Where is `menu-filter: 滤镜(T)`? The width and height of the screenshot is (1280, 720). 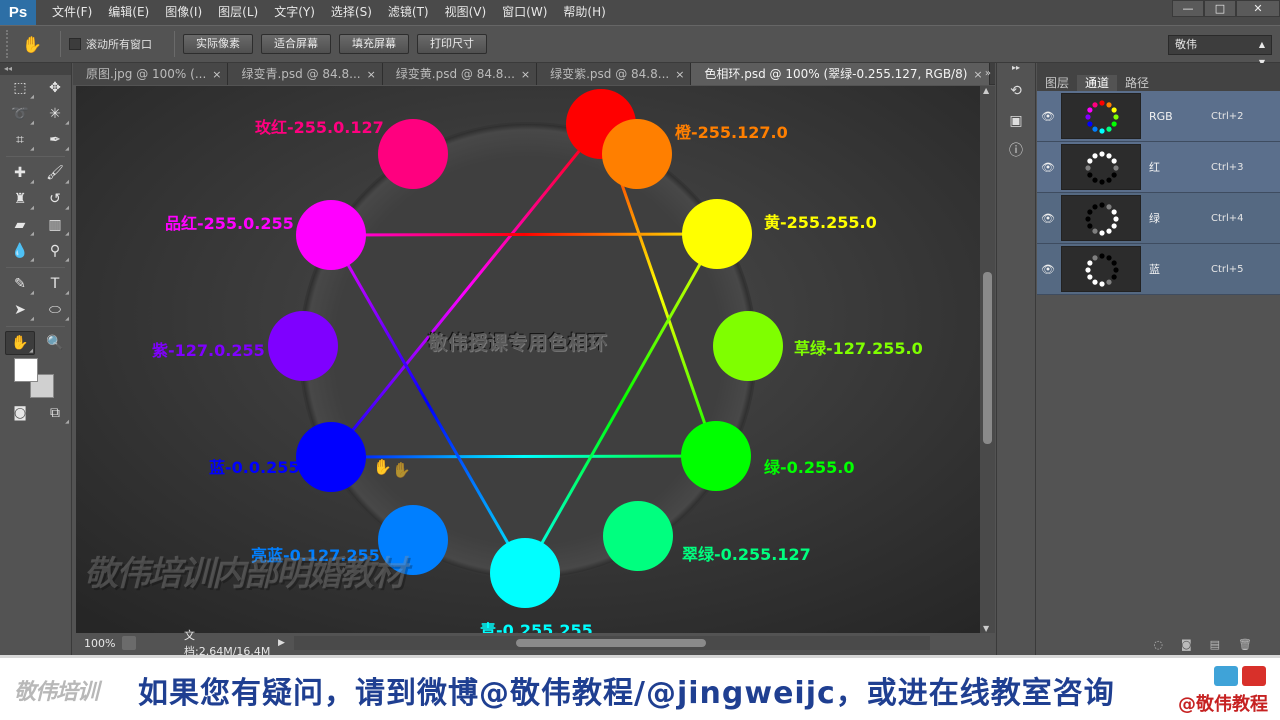 menu-filter: 滤镜(T) is located at coordinates (408, 12).